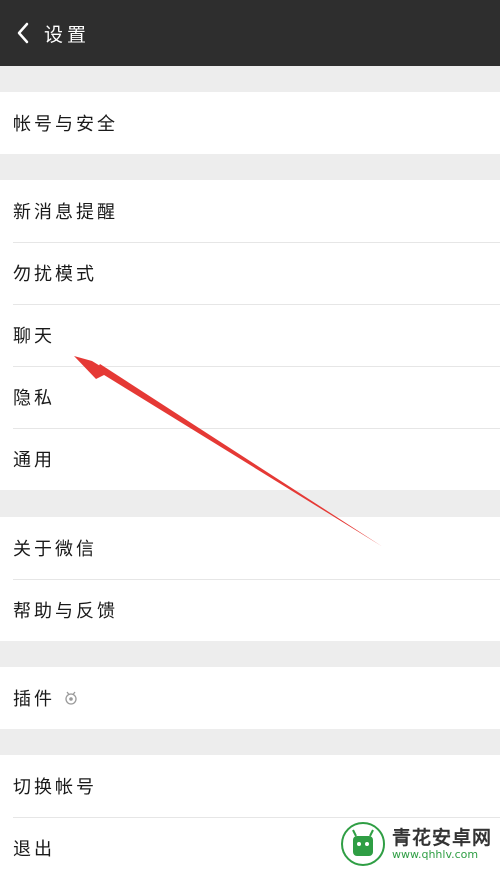 The height and width of the screenshot is (879, 500). I want to click on settings-item-privacy: 隐私, so click(250, 397).